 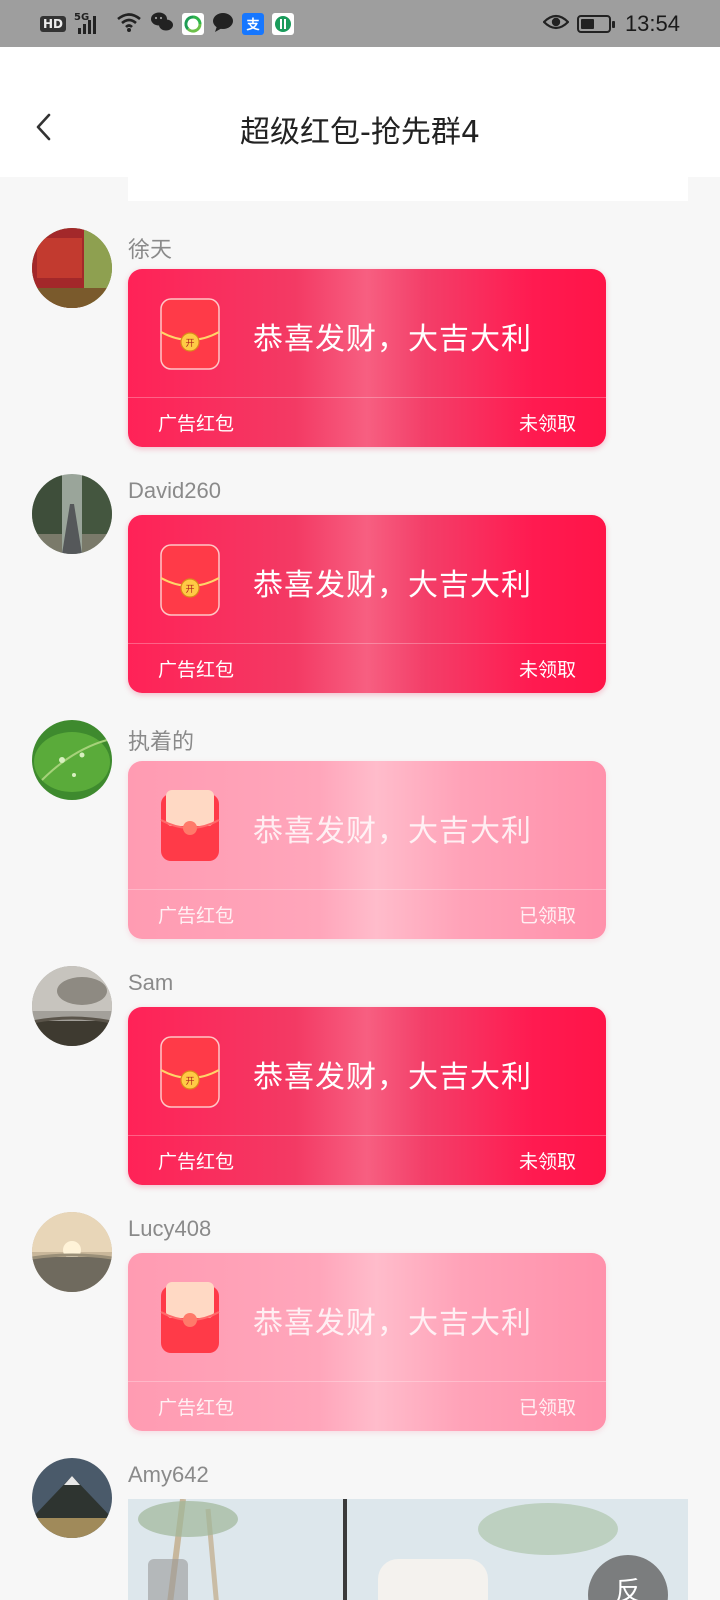 What do you see at coordinates (161, 741) in the screenshot?
I see `sender-name: 执着的` at bounding box center [161, 741].